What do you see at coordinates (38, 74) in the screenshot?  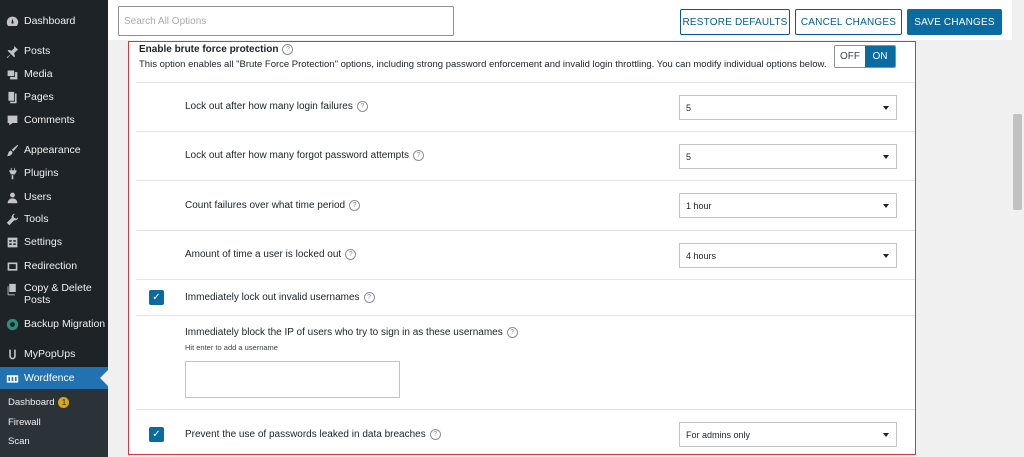 I see `sidebar-item-label: Media` at bounding box center [38, 74].